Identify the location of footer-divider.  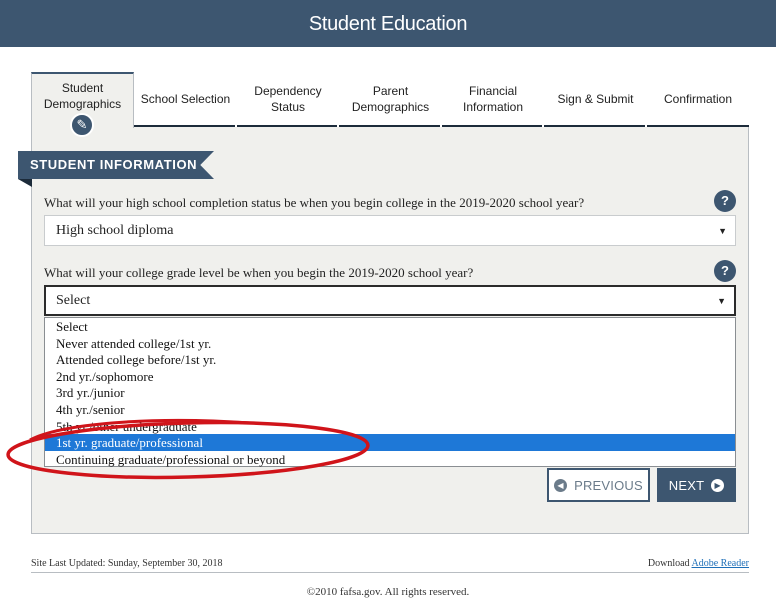
(390, 572).